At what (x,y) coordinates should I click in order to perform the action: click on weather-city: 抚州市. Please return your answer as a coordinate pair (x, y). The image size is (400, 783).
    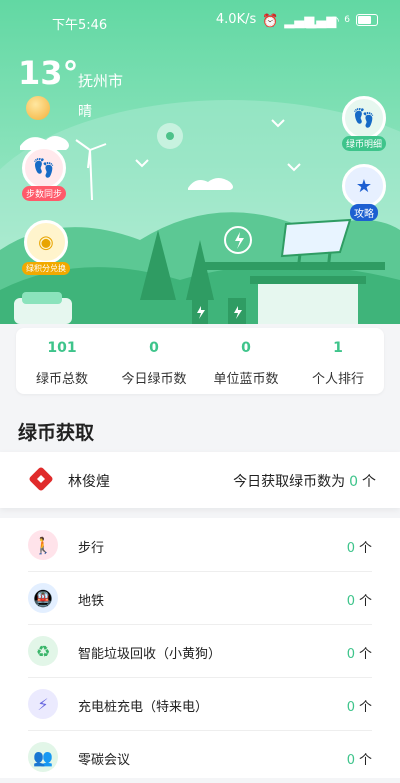
    Looking at the image, I should click on (100, 80).